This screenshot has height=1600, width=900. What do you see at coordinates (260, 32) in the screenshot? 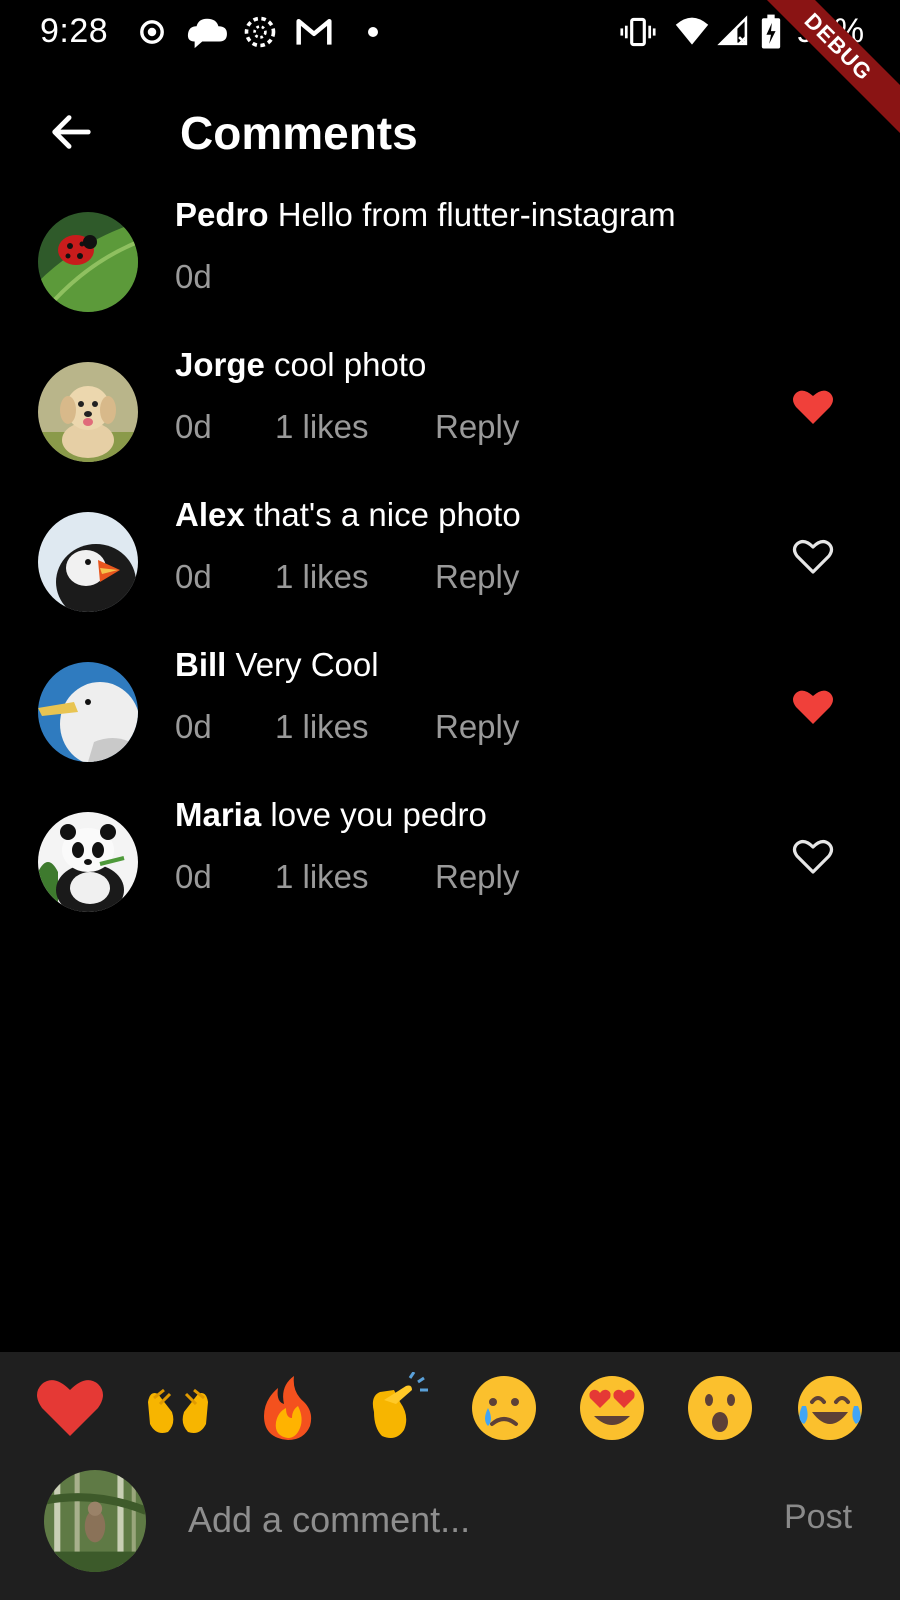
I see `dotted-circle-icon` at bounding box center [260, 32].